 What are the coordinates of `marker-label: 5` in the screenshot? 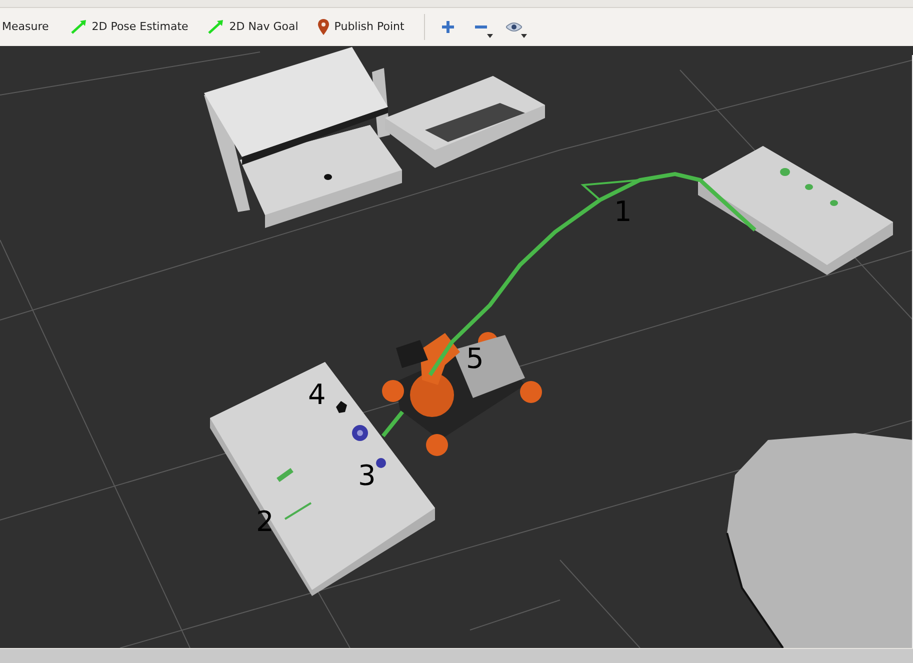 It's located at (475, 359).